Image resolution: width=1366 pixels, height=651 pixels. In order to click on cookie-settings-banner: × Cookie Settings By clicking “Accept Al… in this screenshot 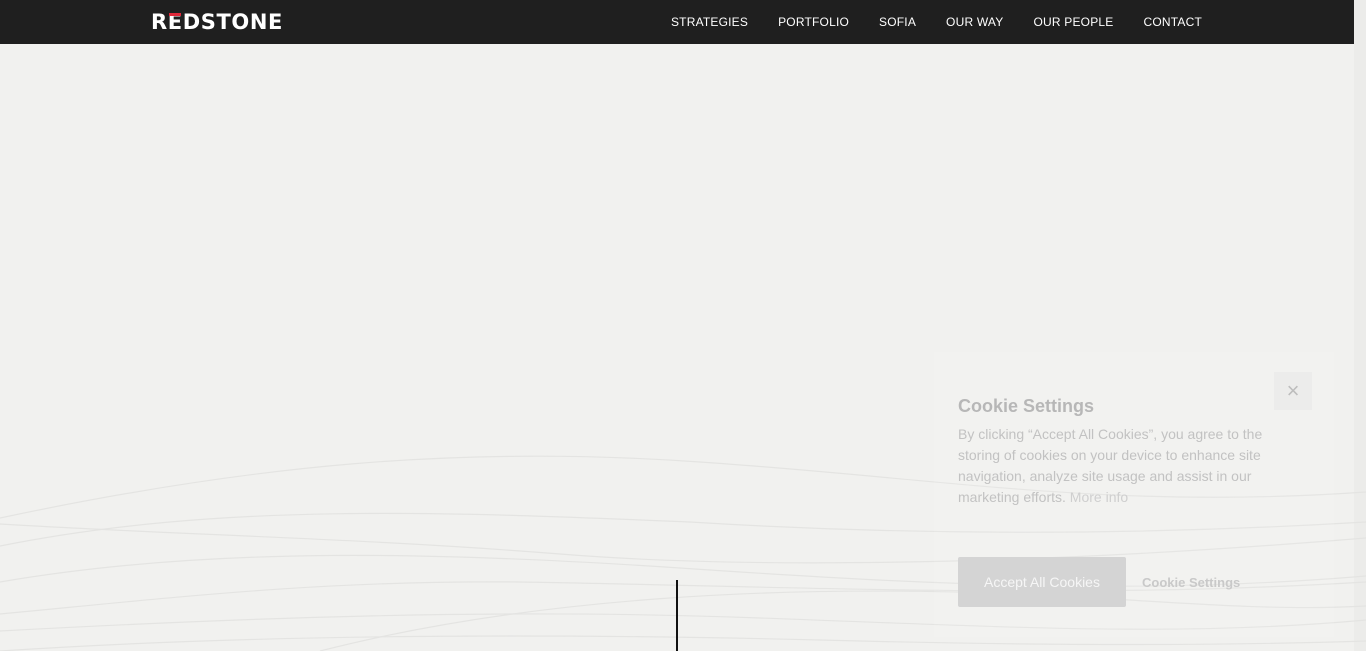, I will do `click(1134, 494)`.